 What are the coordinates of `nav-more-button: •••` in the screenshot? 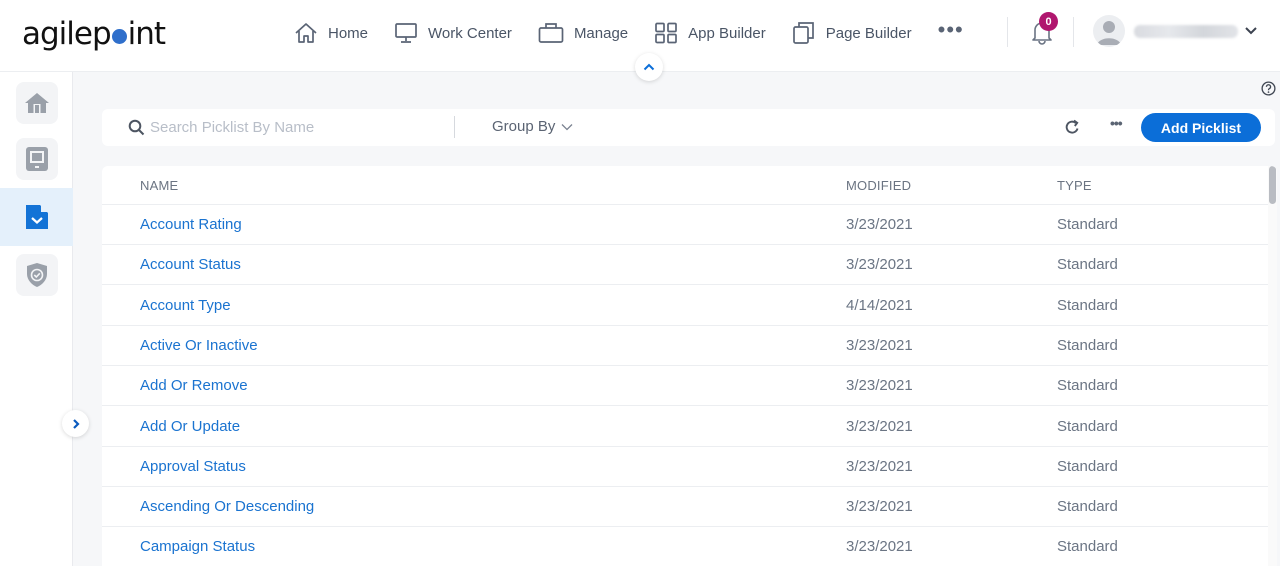 It's located at (951, 30).